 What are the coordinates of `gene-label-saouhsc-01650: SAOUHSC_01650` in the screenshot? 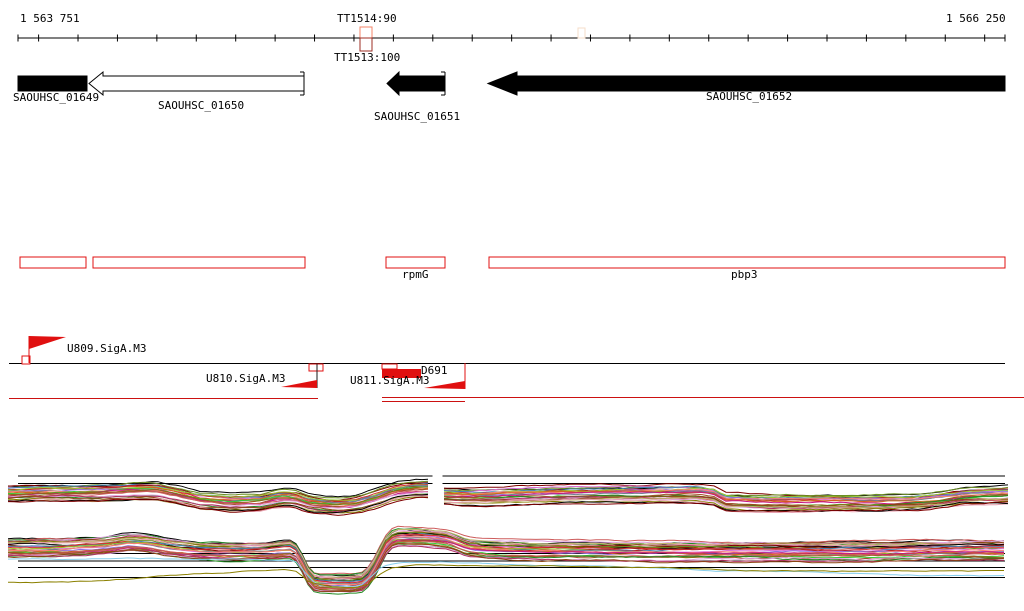 It's located at (201, 105).